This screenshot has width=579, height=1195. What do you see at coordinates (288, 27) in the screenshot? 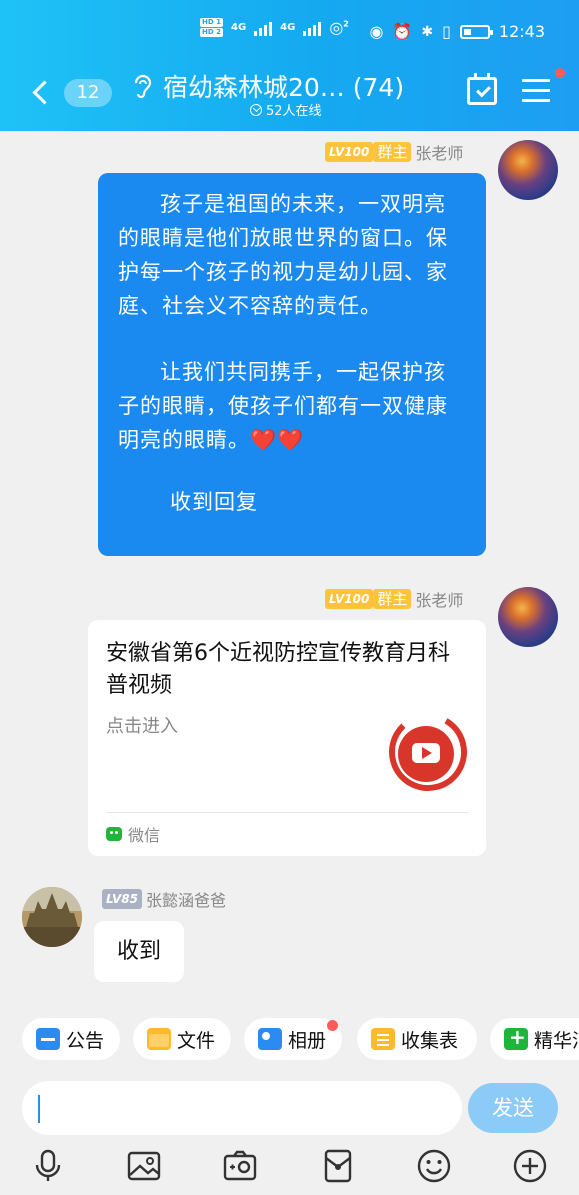
I see `network-type-2: 4G` at bounding box center [288, 27].